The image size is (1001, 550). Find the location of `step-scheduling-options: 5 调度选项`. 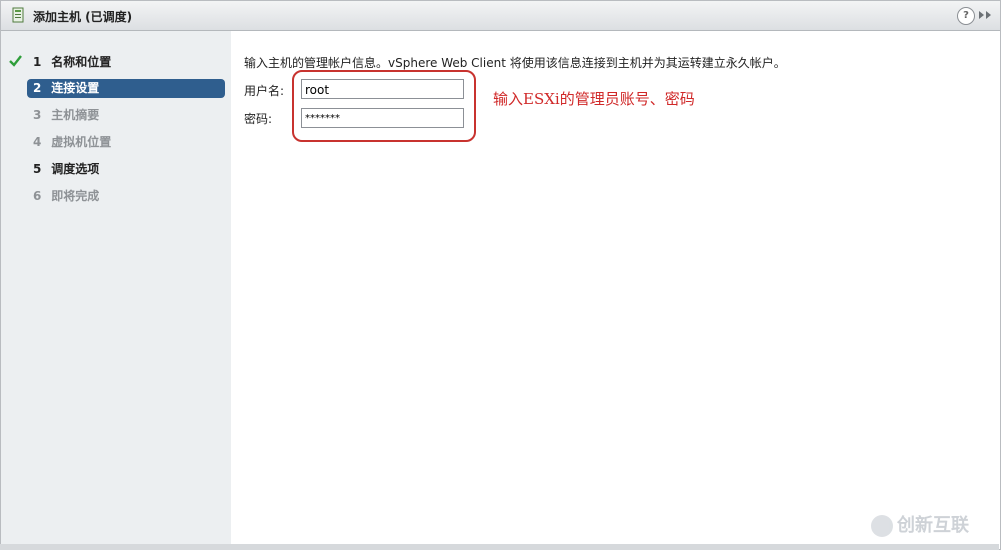

step-scheduling-options: 5 调度选项 is located at coordinates (126, 169).